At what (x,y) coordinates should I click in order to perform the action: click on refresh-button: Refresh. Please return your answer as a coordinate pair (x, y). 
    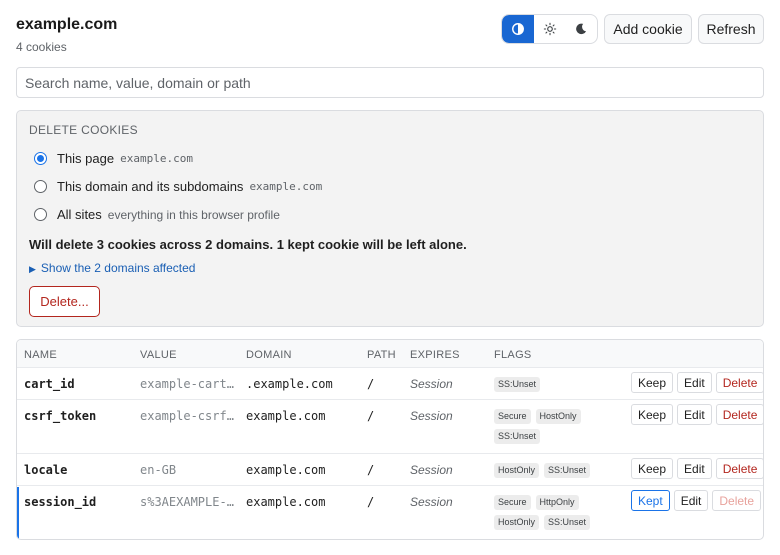
    Looking at the image, I should click on (731, 29).